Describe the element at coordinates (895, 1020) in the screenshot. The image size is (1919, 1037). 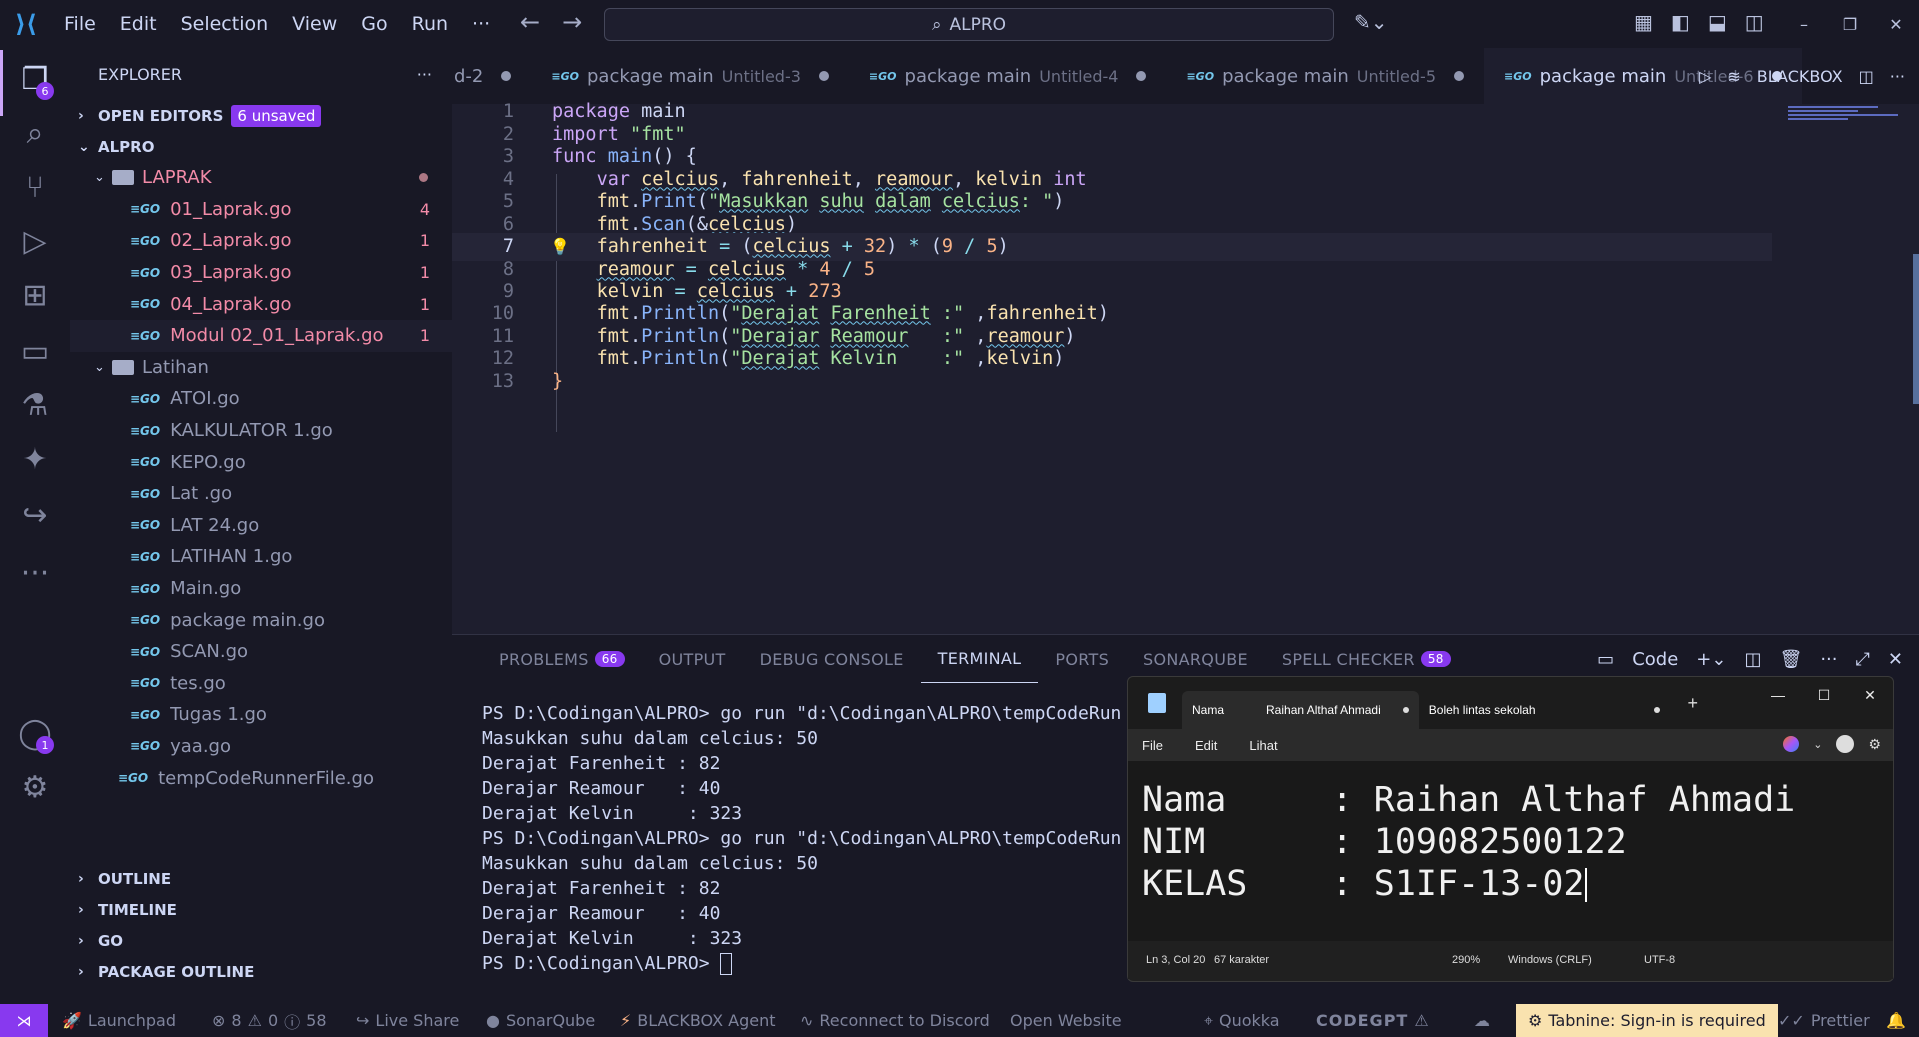
I see `discord-item: ∿ Reconnect to Discord` at that location.